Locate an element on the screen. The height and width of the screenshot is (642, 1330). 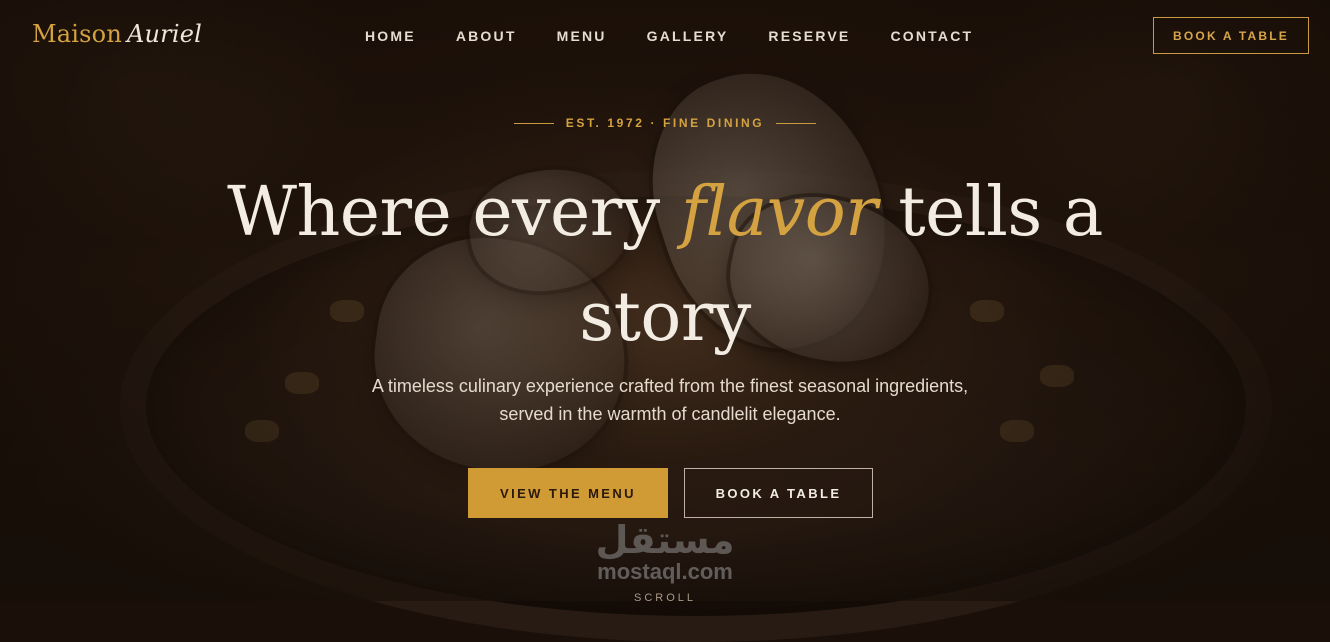
nav-item-gallery: GALLERY is located at coordinates (688, 36).